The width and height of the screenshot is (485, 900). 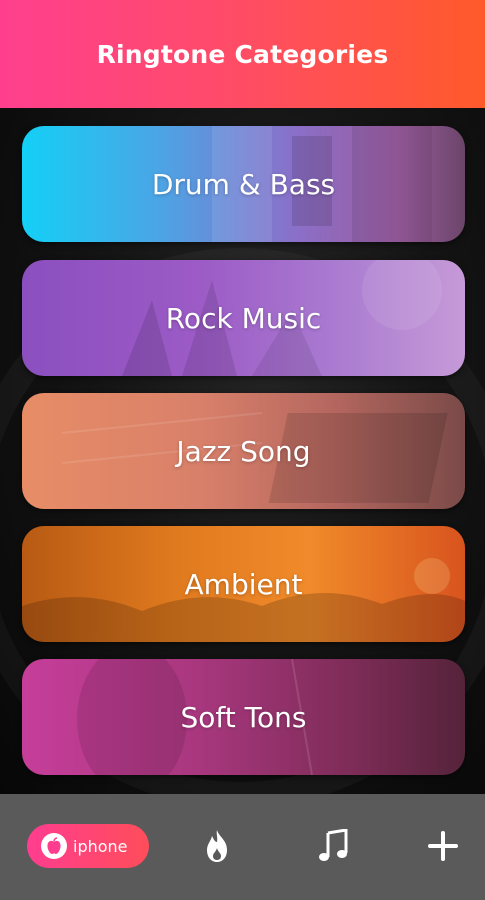 I want to click on category-card-rock-music: Rock Music, so click(x=243, y=318).